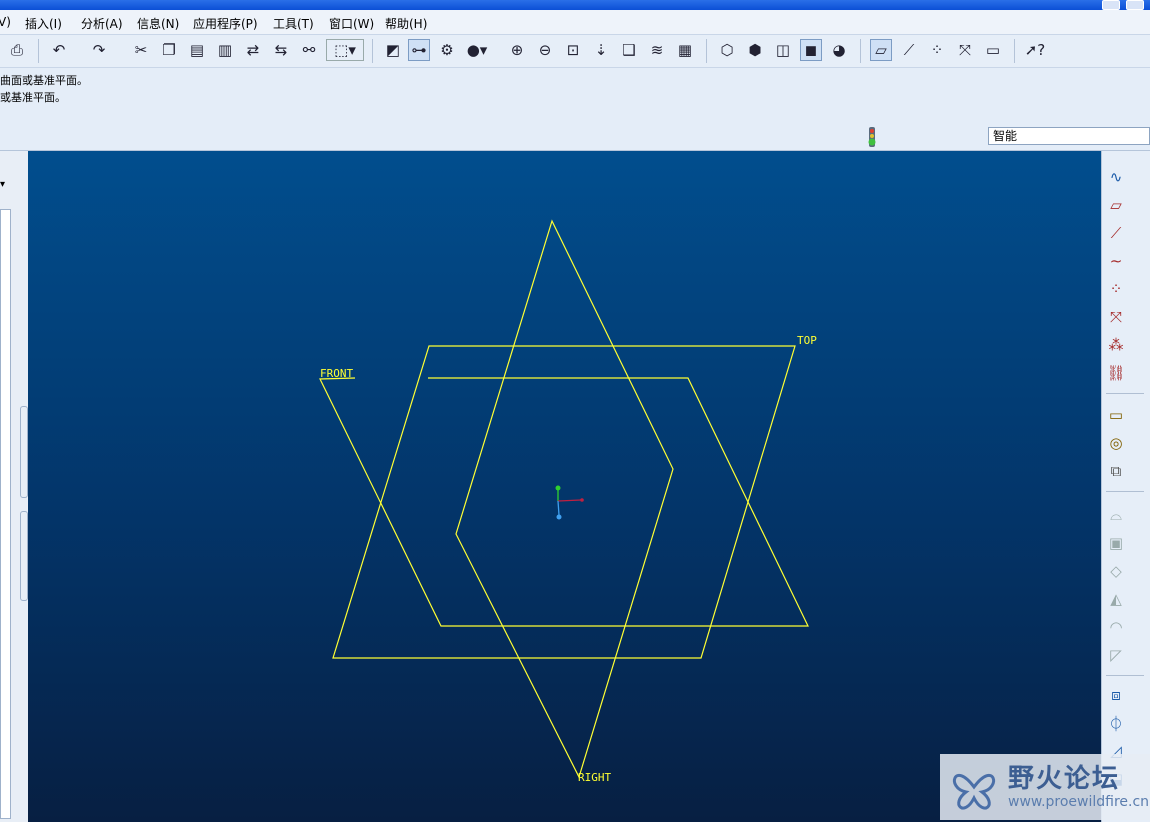 This screenshot has width=1150, height=822. I want to click on watermark-title: 野火论坛, so click(1064, 779).